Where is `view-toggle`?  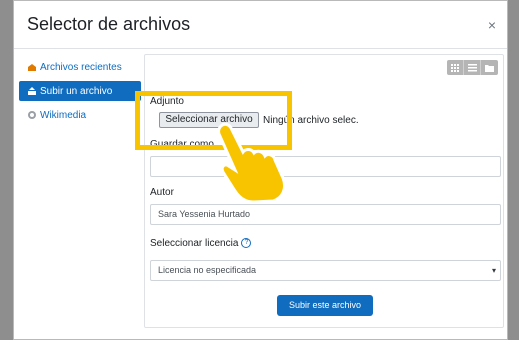
view-toggle is located at coordinates (472, 67).